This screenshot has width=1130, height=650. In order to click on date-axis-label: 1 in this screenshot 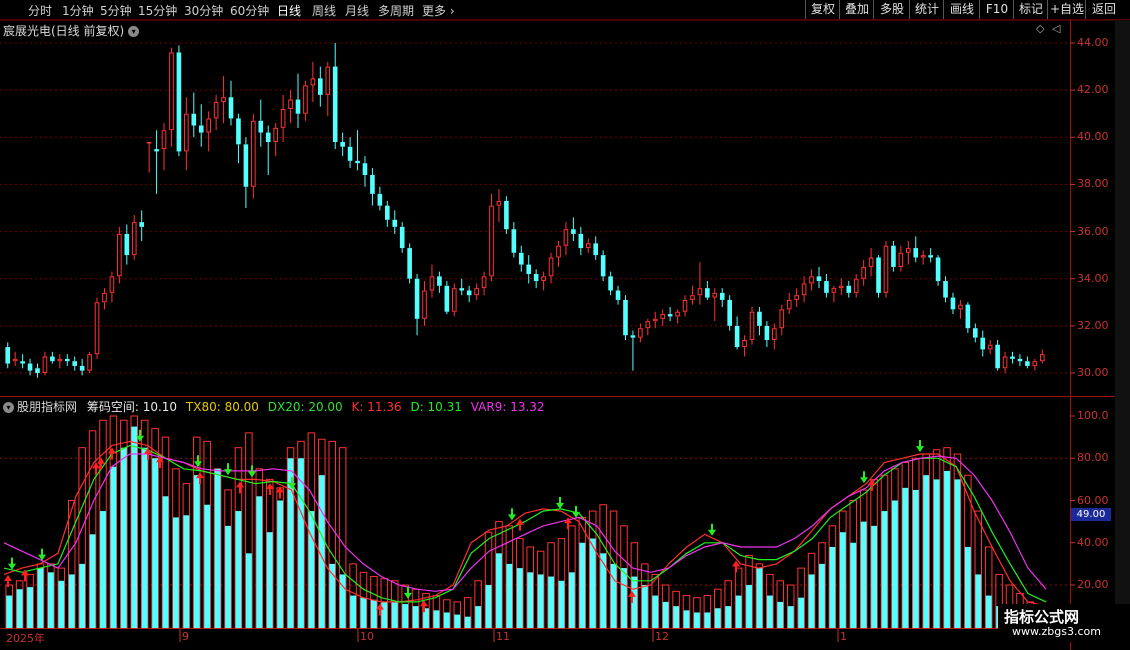, I will do `click(843, 636)`.